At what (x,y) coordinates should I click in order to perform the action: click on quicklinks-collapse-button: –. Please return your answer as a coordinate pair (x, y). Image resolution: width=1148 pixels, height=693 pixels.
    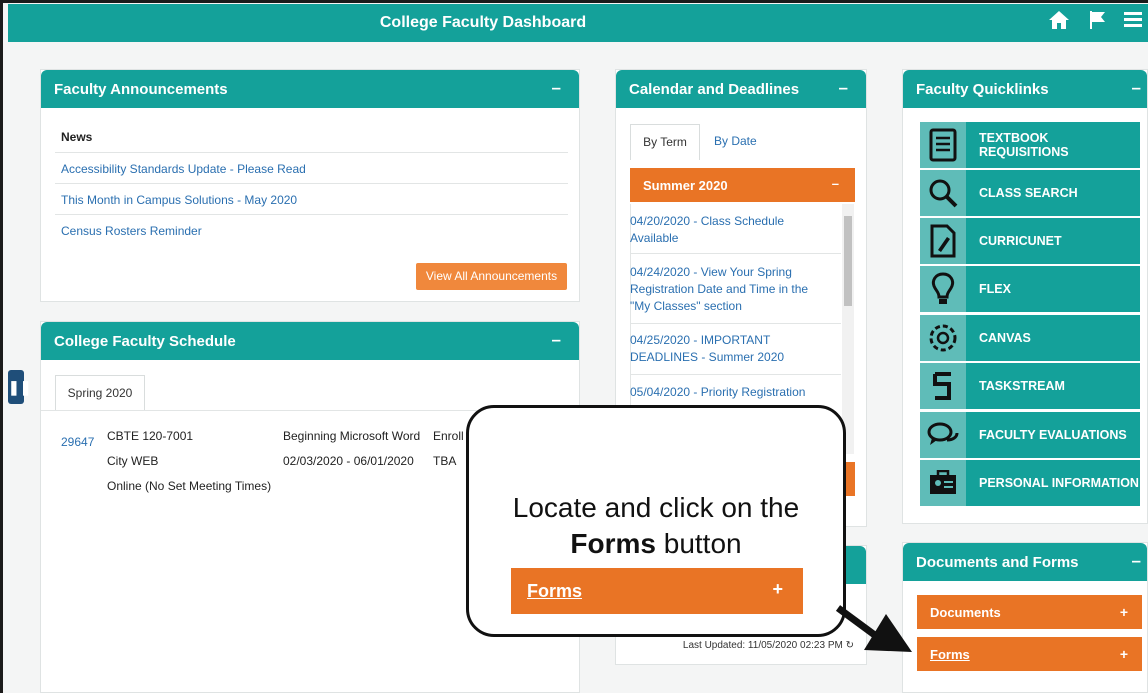
    Looking at the image, I should click on (1136, 88).